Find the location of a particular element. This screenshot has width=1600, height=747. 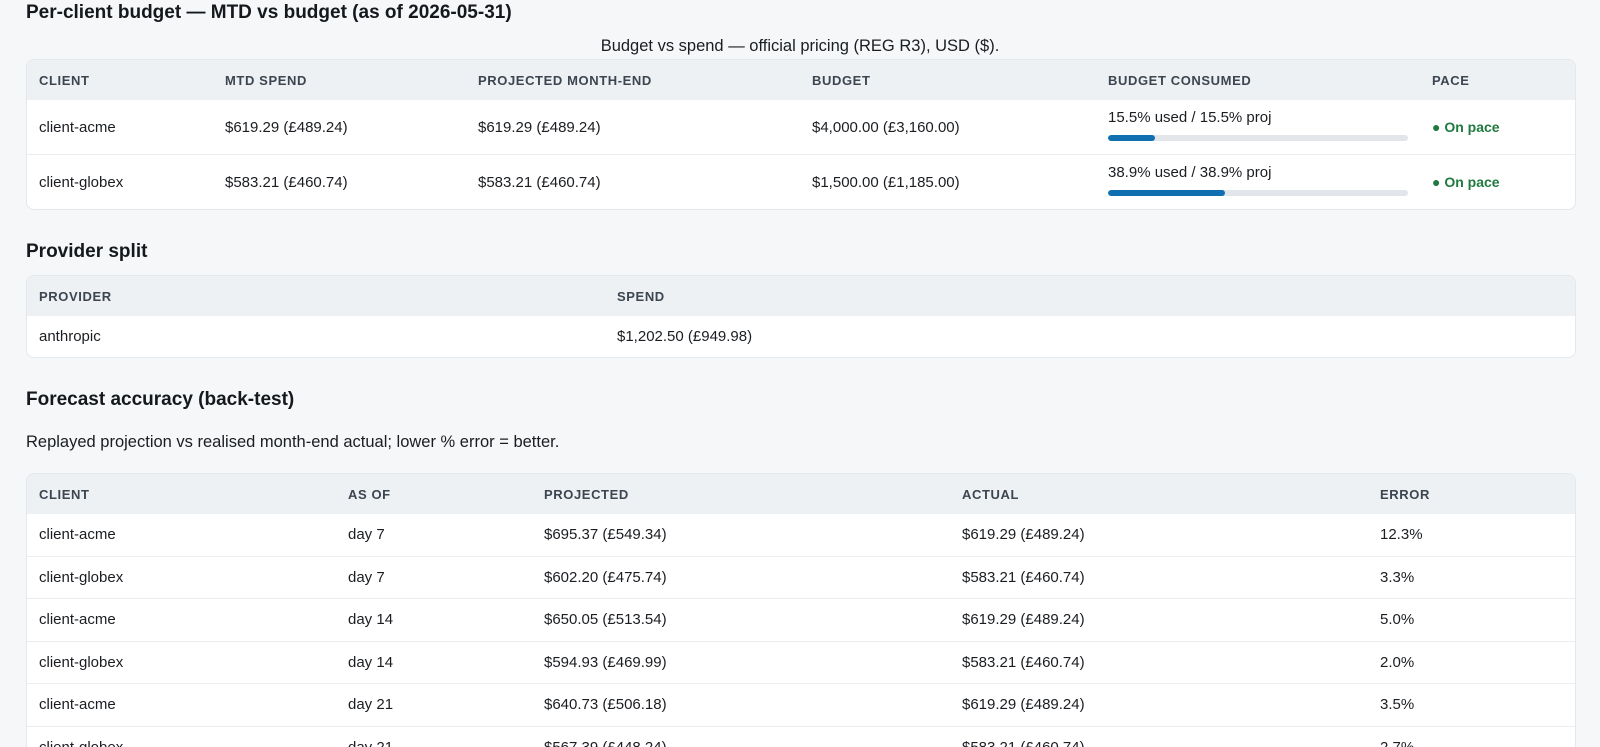

cell-mtd-spend: $583.21 (£460.74) is located at coordinates (339, 181).